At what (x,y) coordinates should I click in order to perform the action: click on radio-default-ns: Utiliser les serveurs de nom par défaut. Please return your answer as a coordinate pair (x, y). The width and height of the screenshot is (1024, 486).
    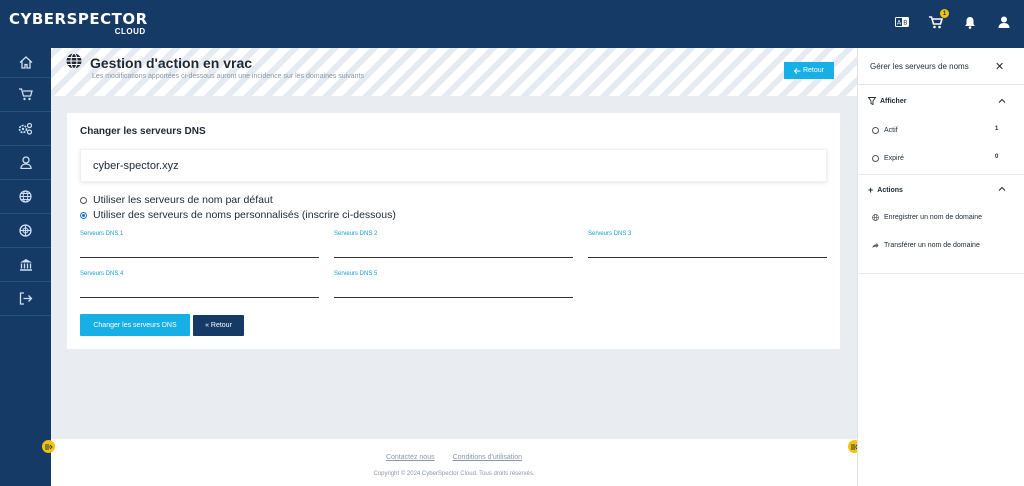
    Looking at the image, I should click on (176, 200).